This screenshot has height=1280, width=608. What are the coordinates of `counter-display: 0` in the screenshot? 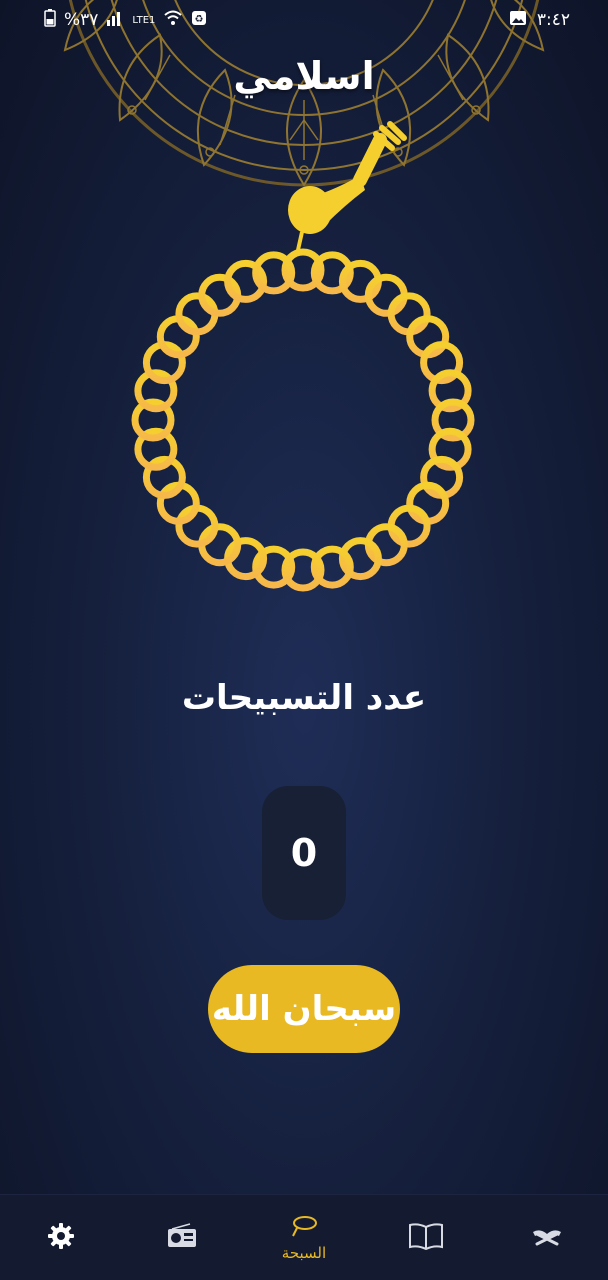 It's located at (304, 853).